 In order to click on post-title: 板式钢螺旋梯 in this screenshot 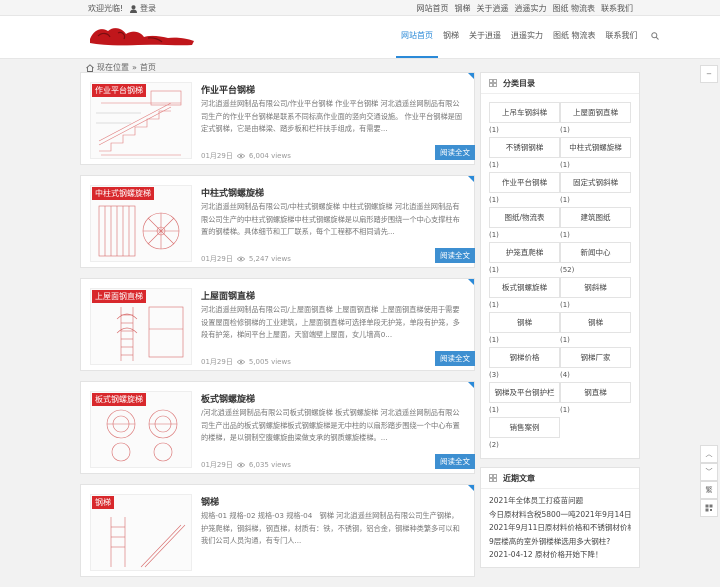, I will do `click(228, 398)`.